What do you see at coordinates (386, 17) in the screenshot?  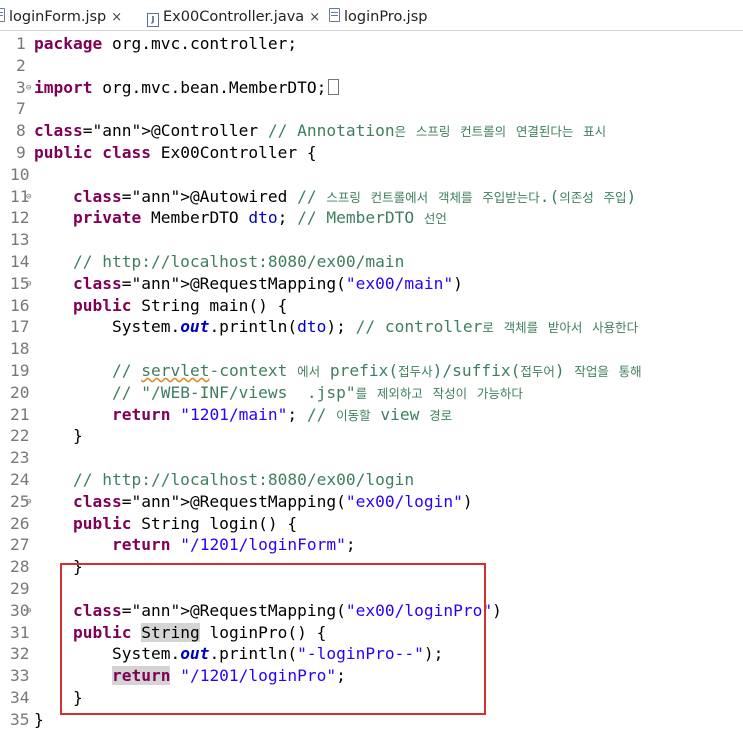 I see `tab-label: loginPro.jsp` at bounding box center [386, 17].